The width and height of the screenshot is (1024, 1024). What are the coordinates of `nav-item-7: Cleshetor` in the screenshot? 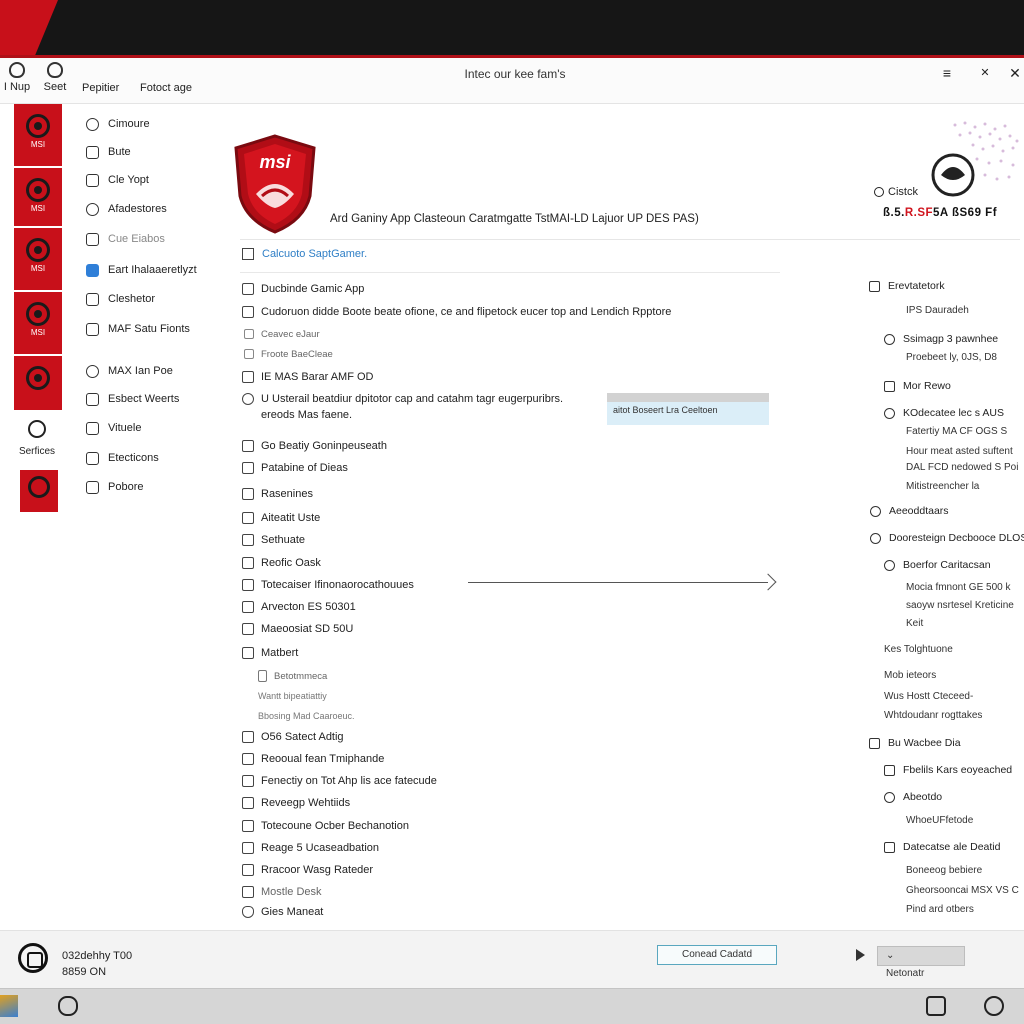 It's located at (120, 299).